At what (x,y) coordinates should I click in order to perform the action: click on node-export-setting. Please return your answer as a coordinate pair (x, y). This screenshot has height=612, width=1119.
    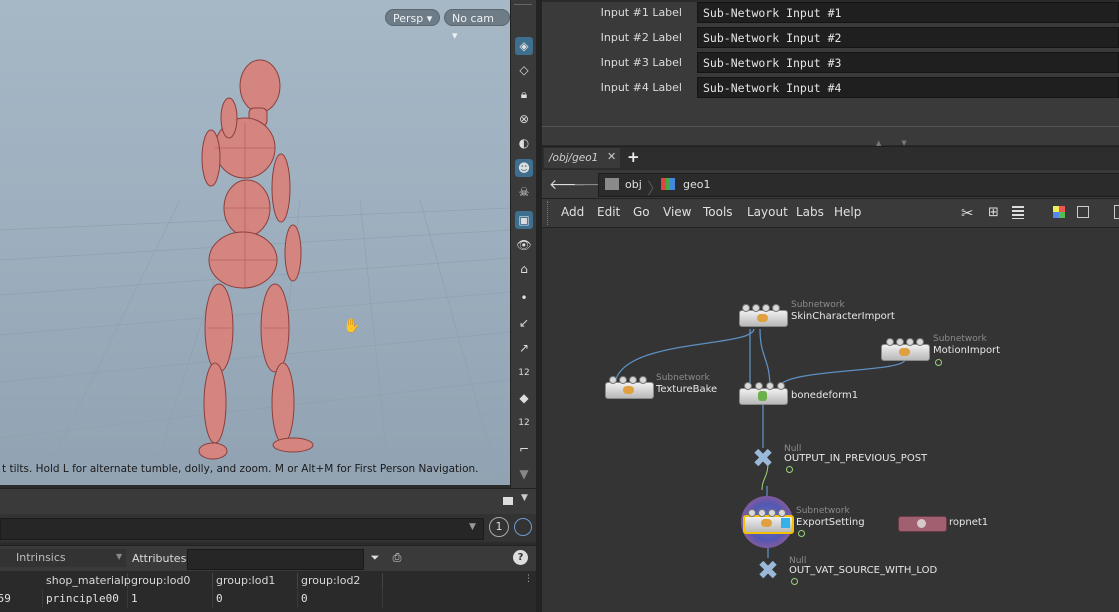
    Looking at the image, I should click on (768, 524).